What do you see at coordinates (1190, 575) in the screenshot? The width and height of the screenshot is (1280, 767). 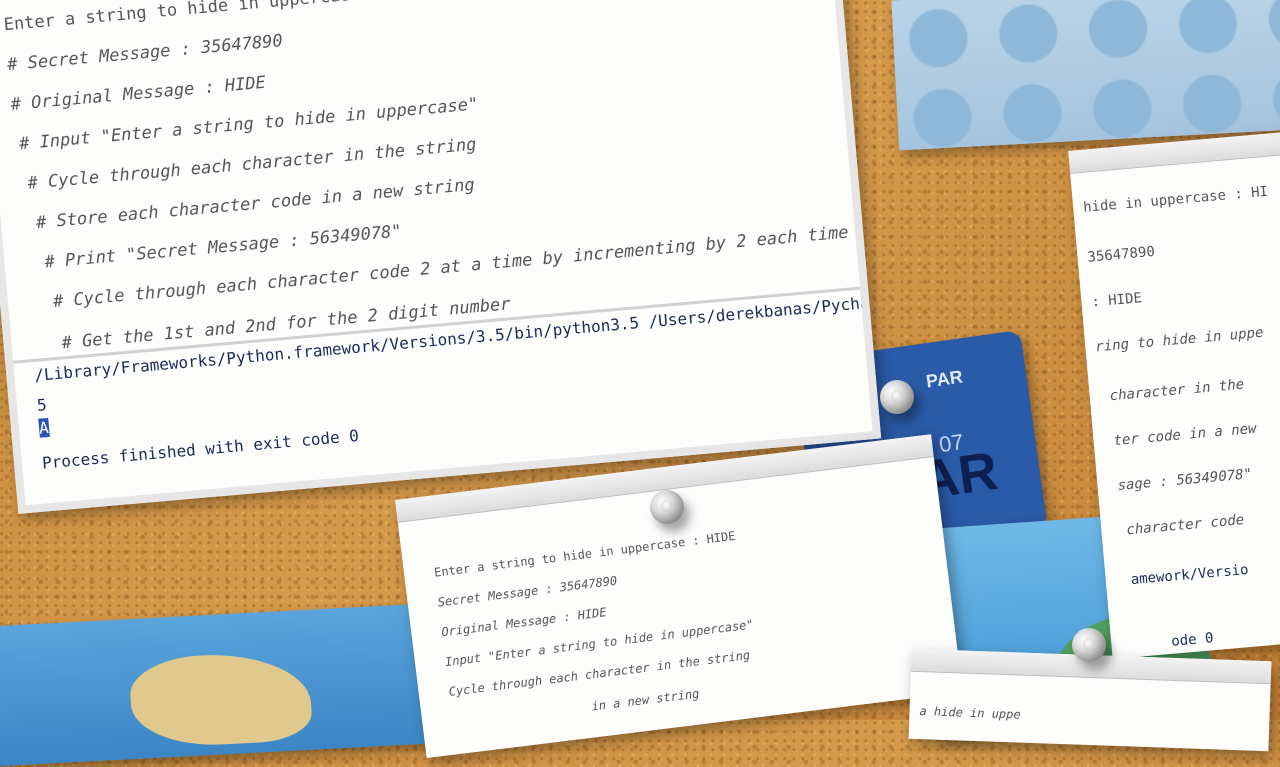 I see `run-line: amework/Versio` at bounding box center [1190, 575].